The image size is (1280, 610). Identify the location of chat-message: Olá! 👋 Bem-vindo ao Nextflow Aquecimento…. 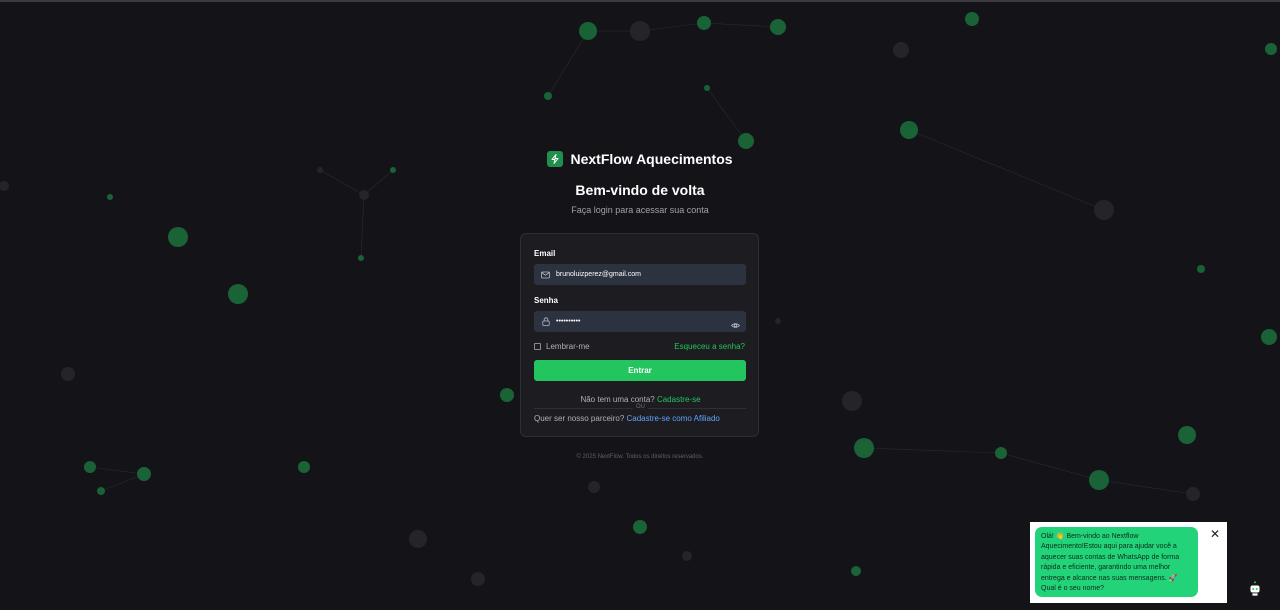
(1116, 562).